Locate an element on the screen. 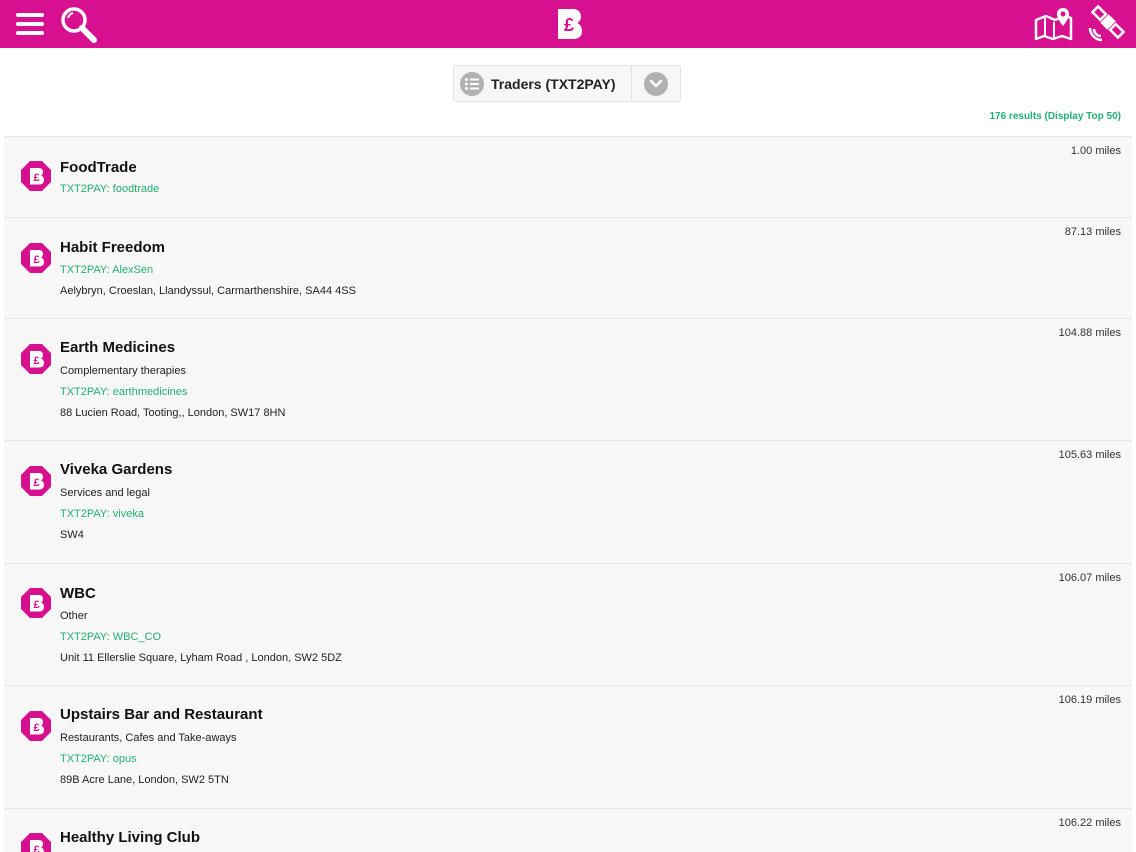  pound-b-logo-icon: £ is located at coordinates (569, 24).